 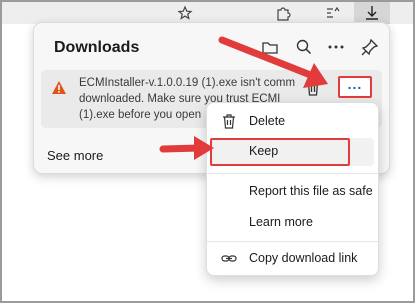 I want to click on open-folder-icon, so click(x=270, y=47).